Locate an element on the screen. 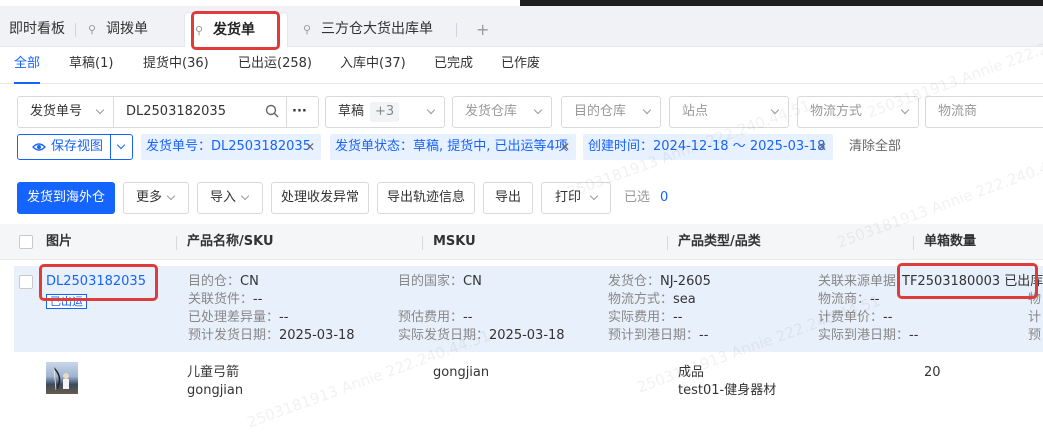 Image resolution: width=1043 pixels, height=434 pixels. search-type-select: 发货单号 is located at coordinates (56, 112).